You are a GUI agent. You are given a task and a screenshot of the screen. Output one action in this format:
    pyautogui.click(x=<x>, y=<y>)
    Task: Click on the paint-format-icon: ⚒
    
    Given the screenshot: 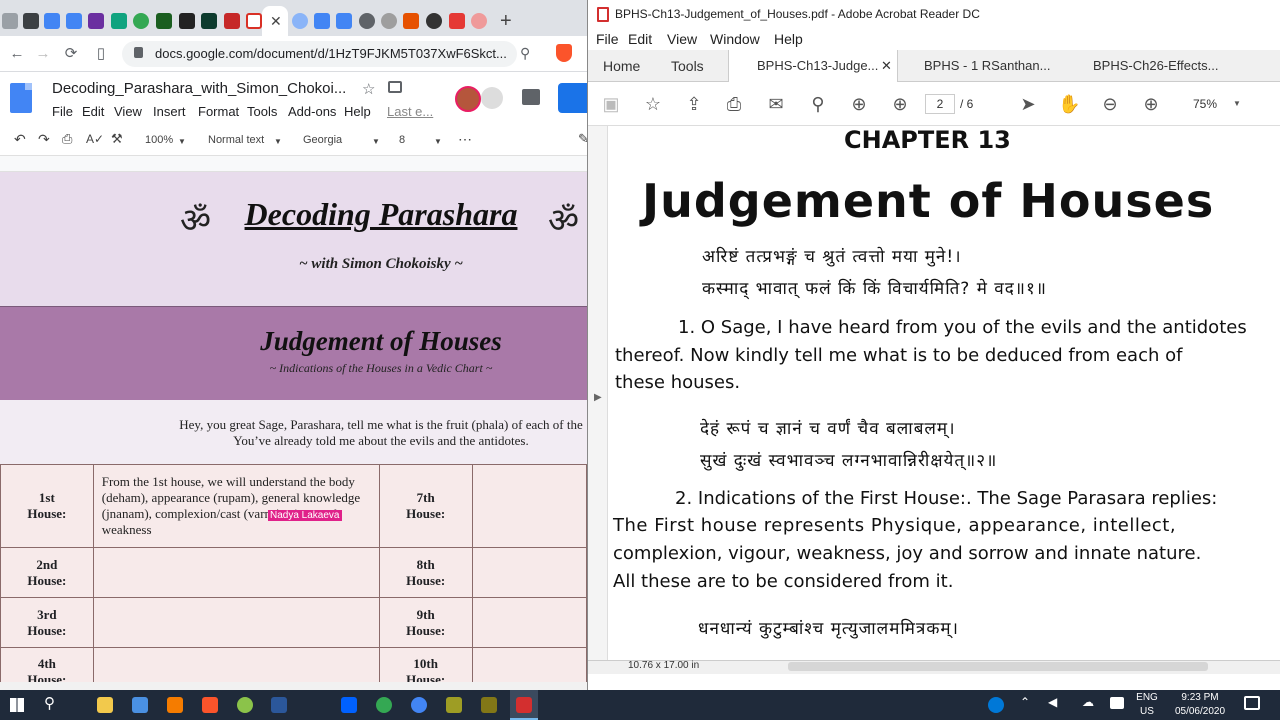 What is the action you would take?
    pyautogui.click(x=117, y=139)
    